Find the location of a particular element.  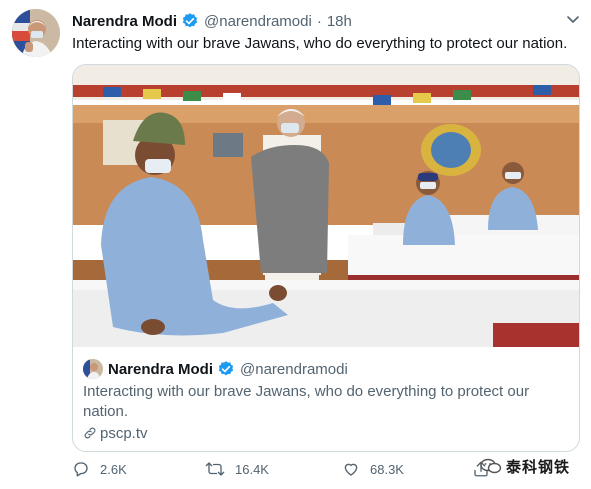

quoted-link: pscp.tv is located at coordinates (115, 433).